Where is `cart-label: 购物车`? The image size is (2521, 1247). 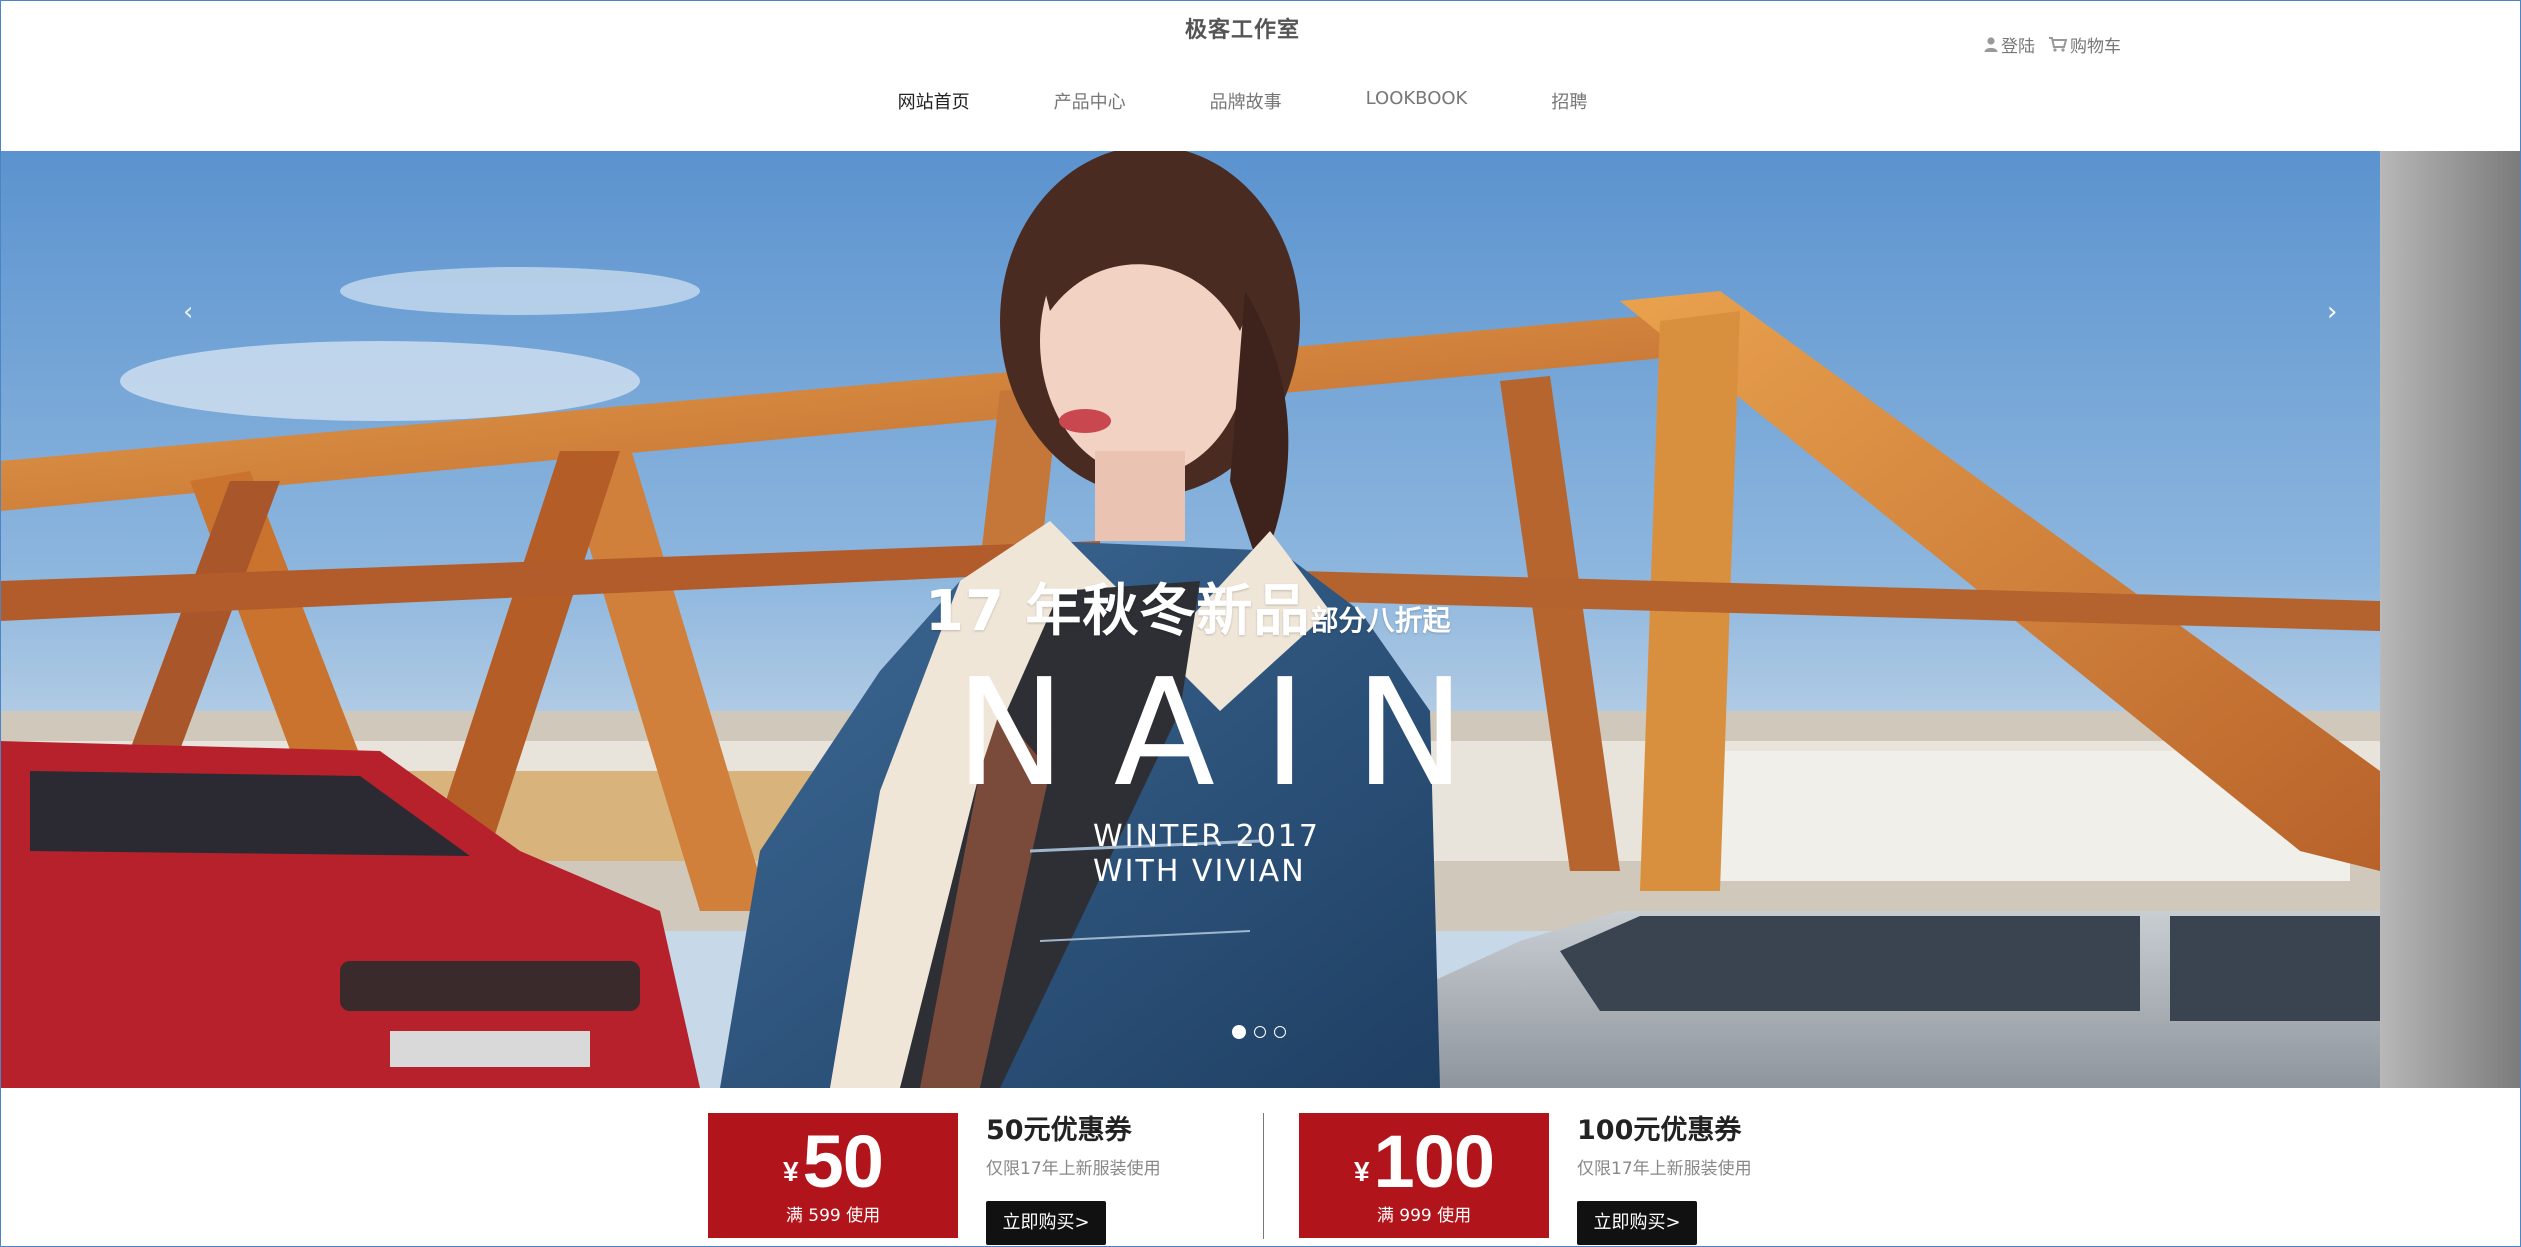
cart-label: 购物车 is located at coordinates (2095, 47).